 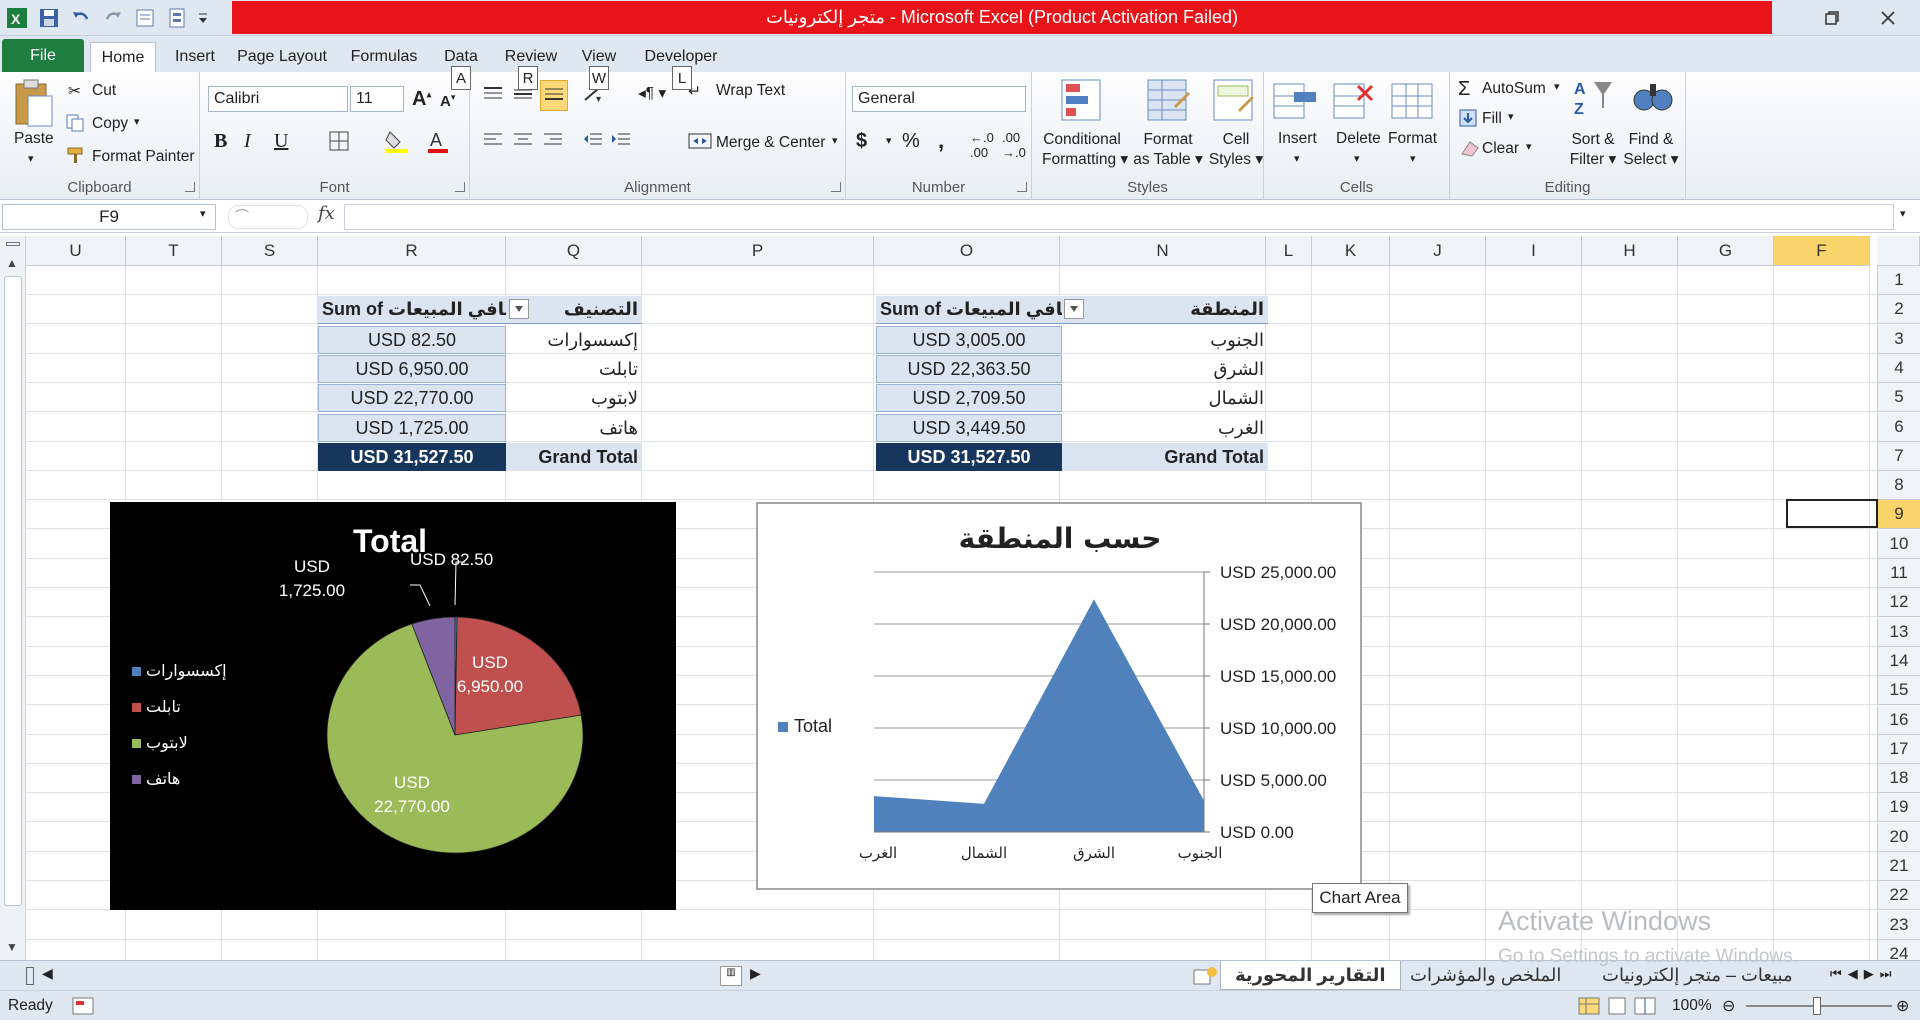 What do you see at coordinates (967, 251) in the screenshot?
I see `column-header-o: O` at bounding box center [967, 251].